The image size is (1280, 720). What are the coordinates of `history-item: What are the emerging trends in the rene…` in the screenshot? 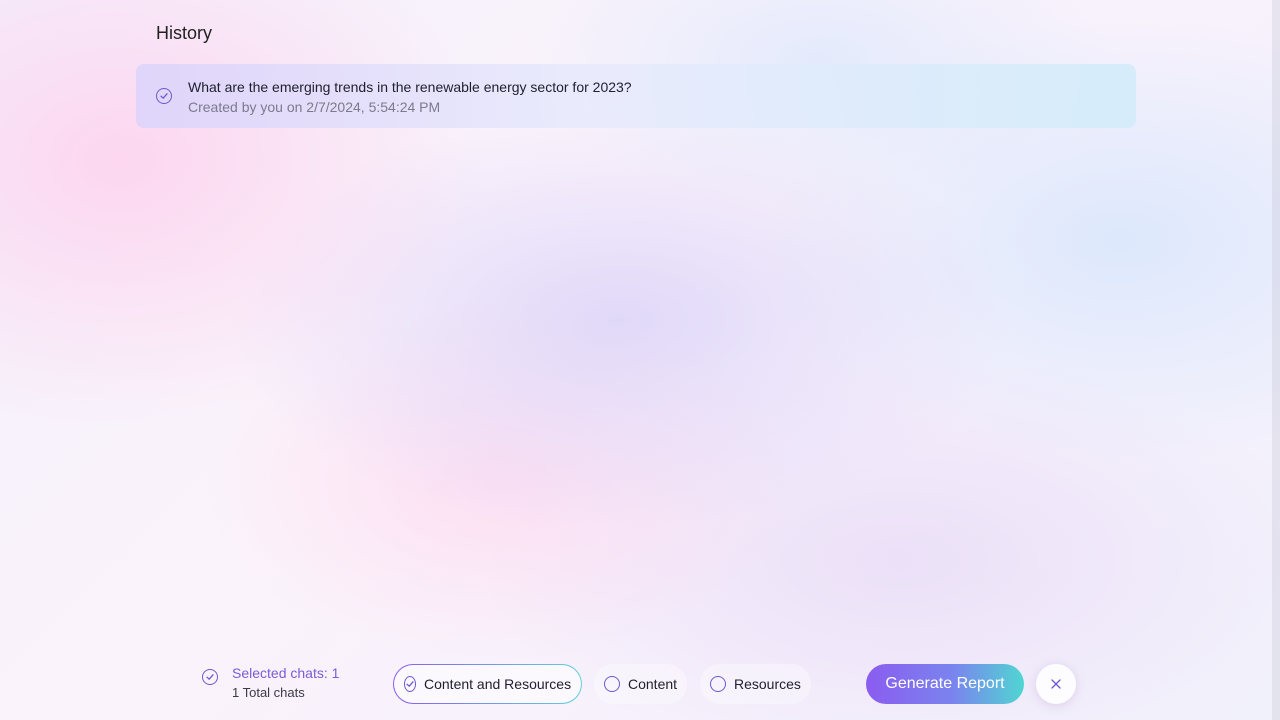 It's located at (636, 96).